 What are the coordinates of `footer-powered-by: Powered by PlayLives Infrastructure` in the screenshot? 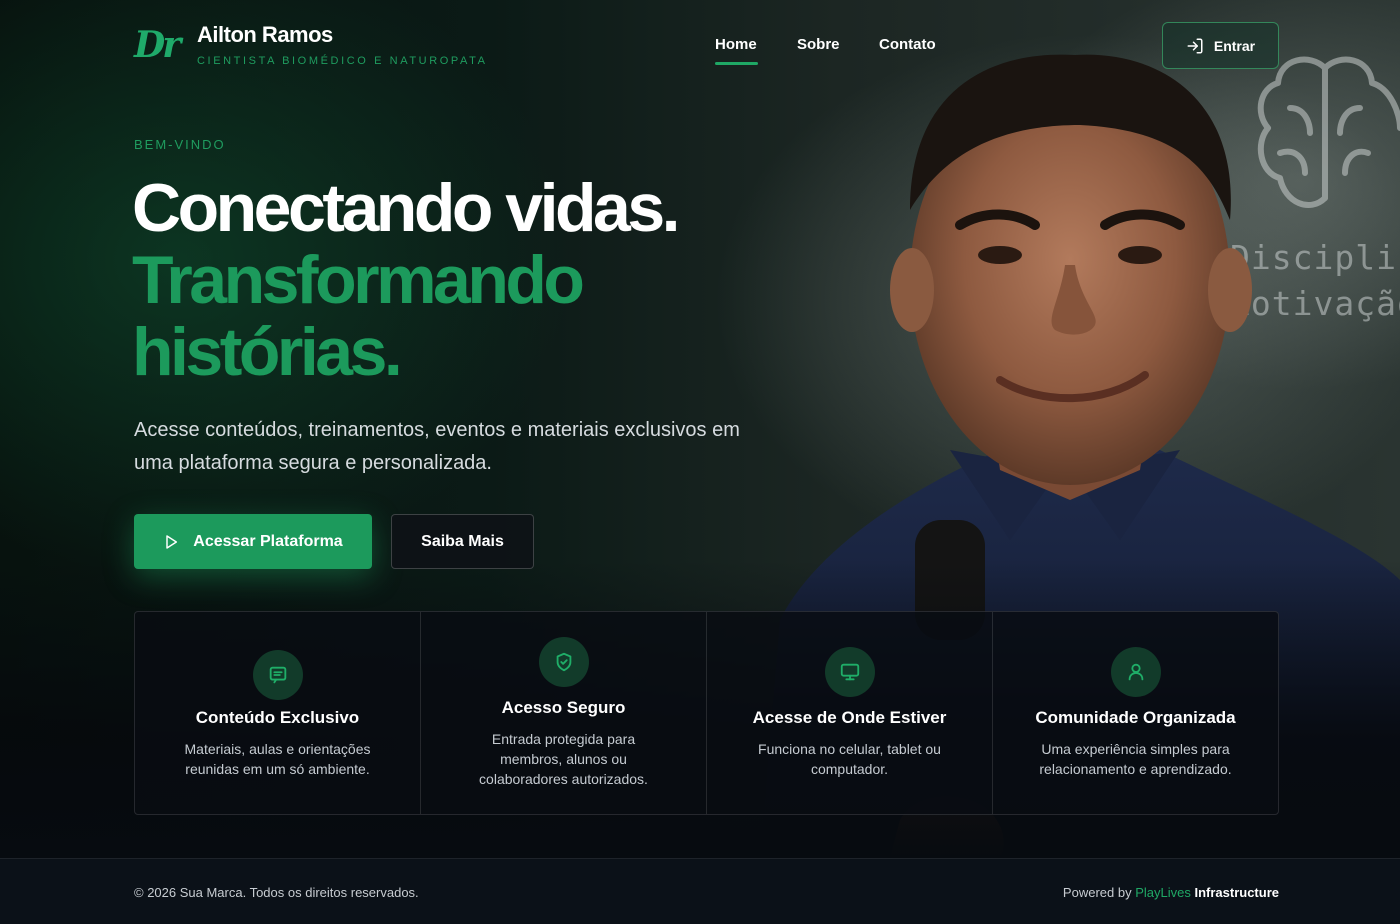 It's located at (1171, 892).